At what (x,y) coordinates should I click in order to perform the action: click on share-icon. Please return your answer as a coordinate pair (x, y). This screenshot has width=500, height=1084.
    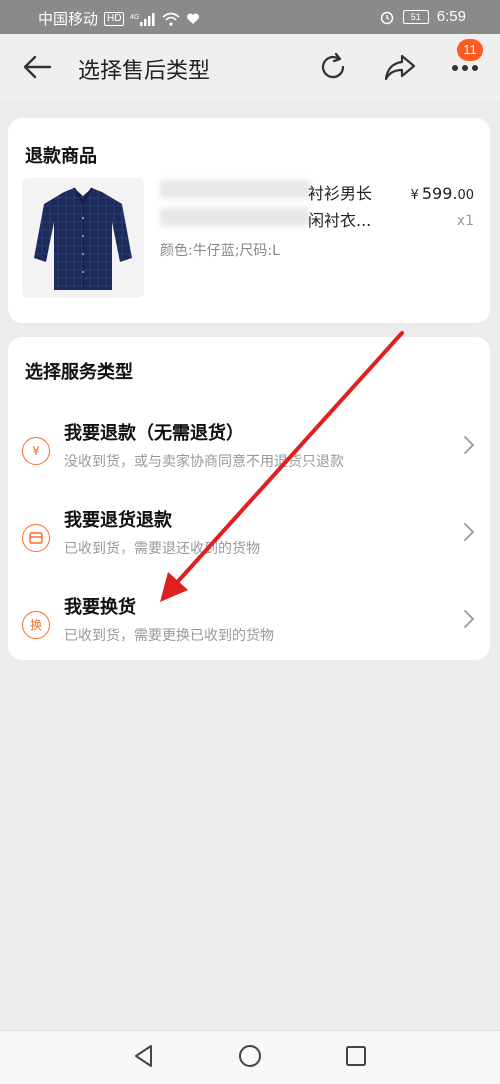
    Looking at the image, I should click on (400, 67).